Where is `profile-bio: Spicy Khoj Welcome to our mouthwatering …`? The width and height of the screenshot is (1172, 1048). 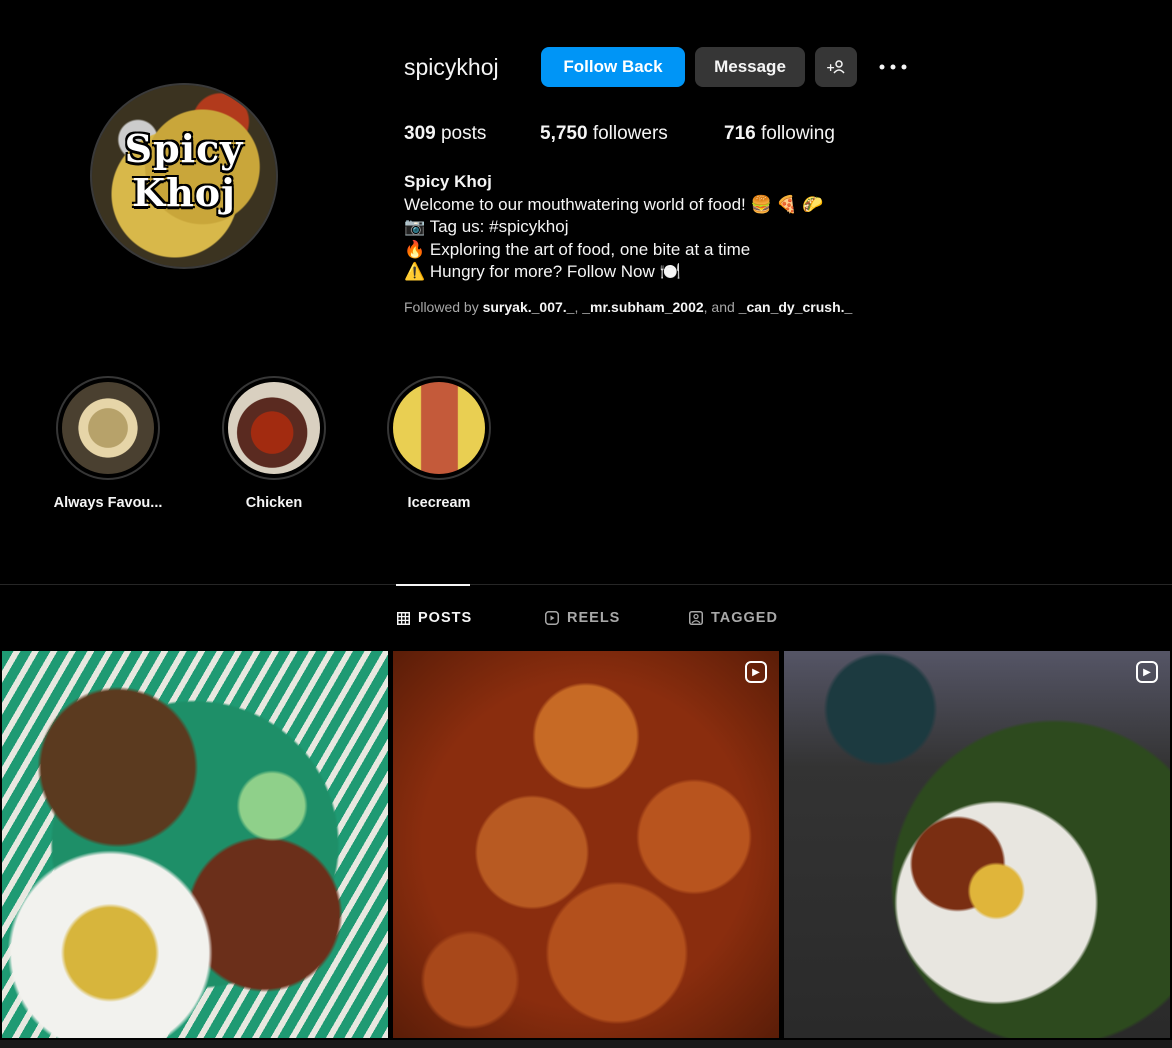 profile-bio: Spicy Khoj Welcome to our mouthwatering … is located at coordinates (613, 227).